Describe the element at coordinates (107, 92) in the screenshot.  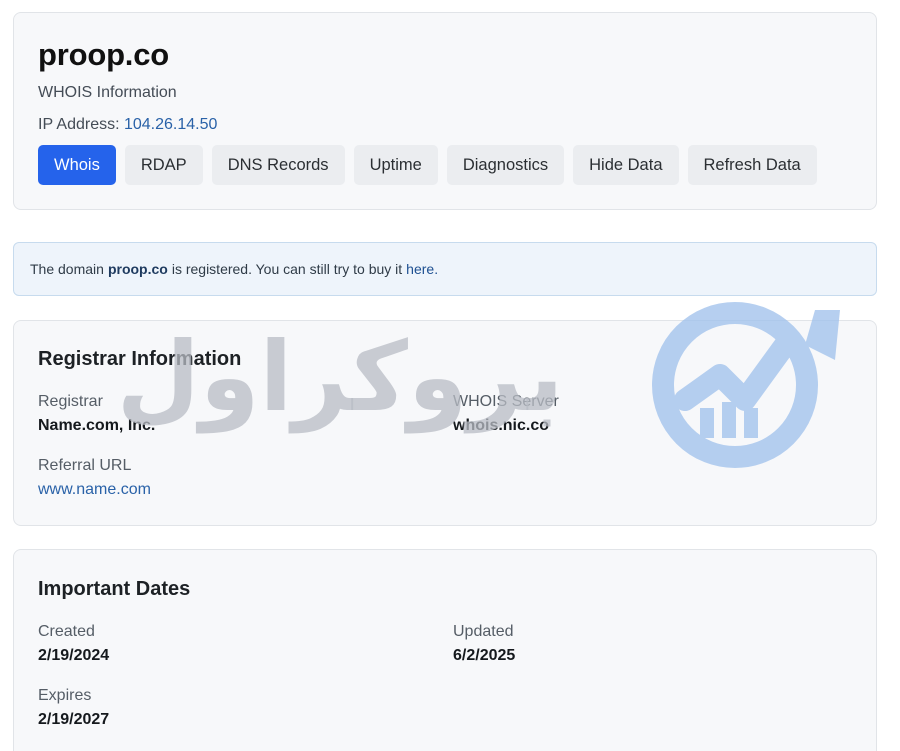
I see `page-subtitle: WHOIS Information` at that location.